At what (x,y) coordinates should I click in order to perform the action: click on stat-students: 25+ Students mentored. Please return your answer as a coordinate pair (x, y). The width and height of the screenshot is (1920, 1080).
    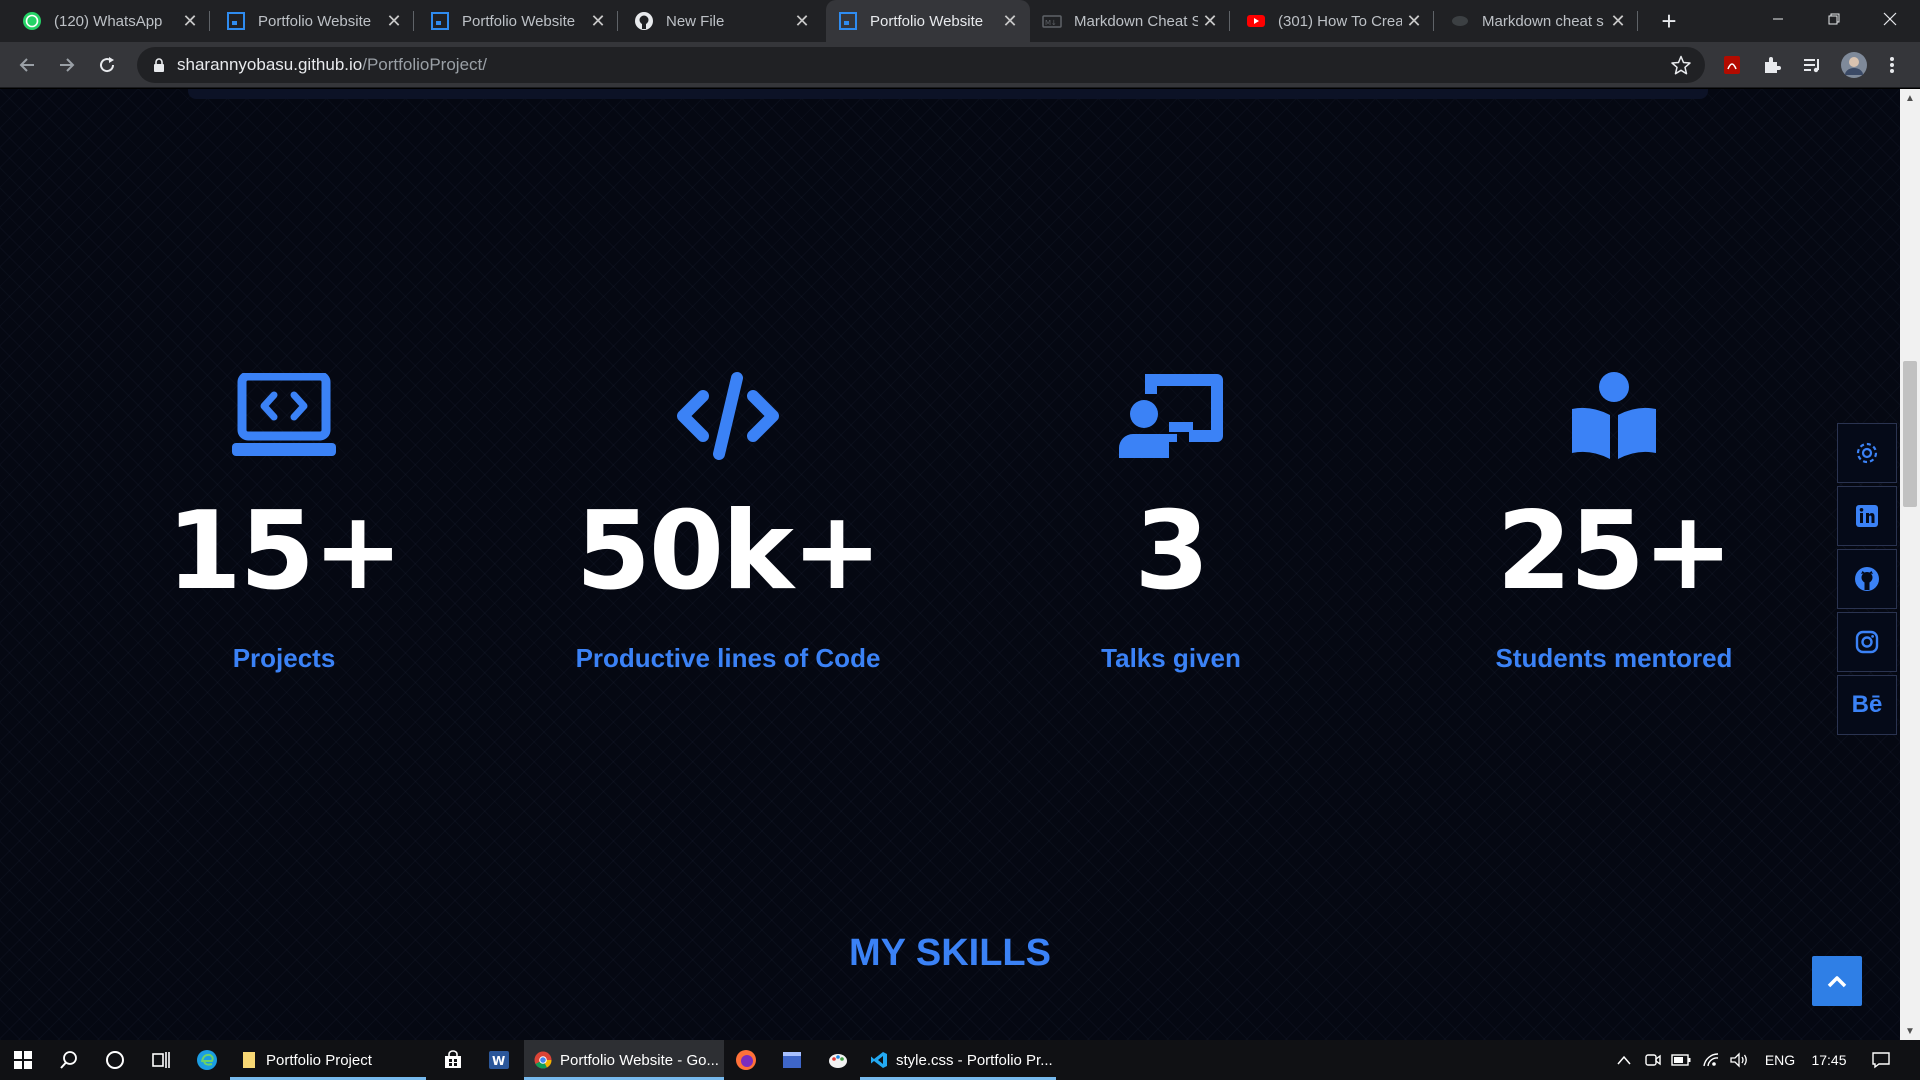
    Looking at the image, I should click on (1614, 522).